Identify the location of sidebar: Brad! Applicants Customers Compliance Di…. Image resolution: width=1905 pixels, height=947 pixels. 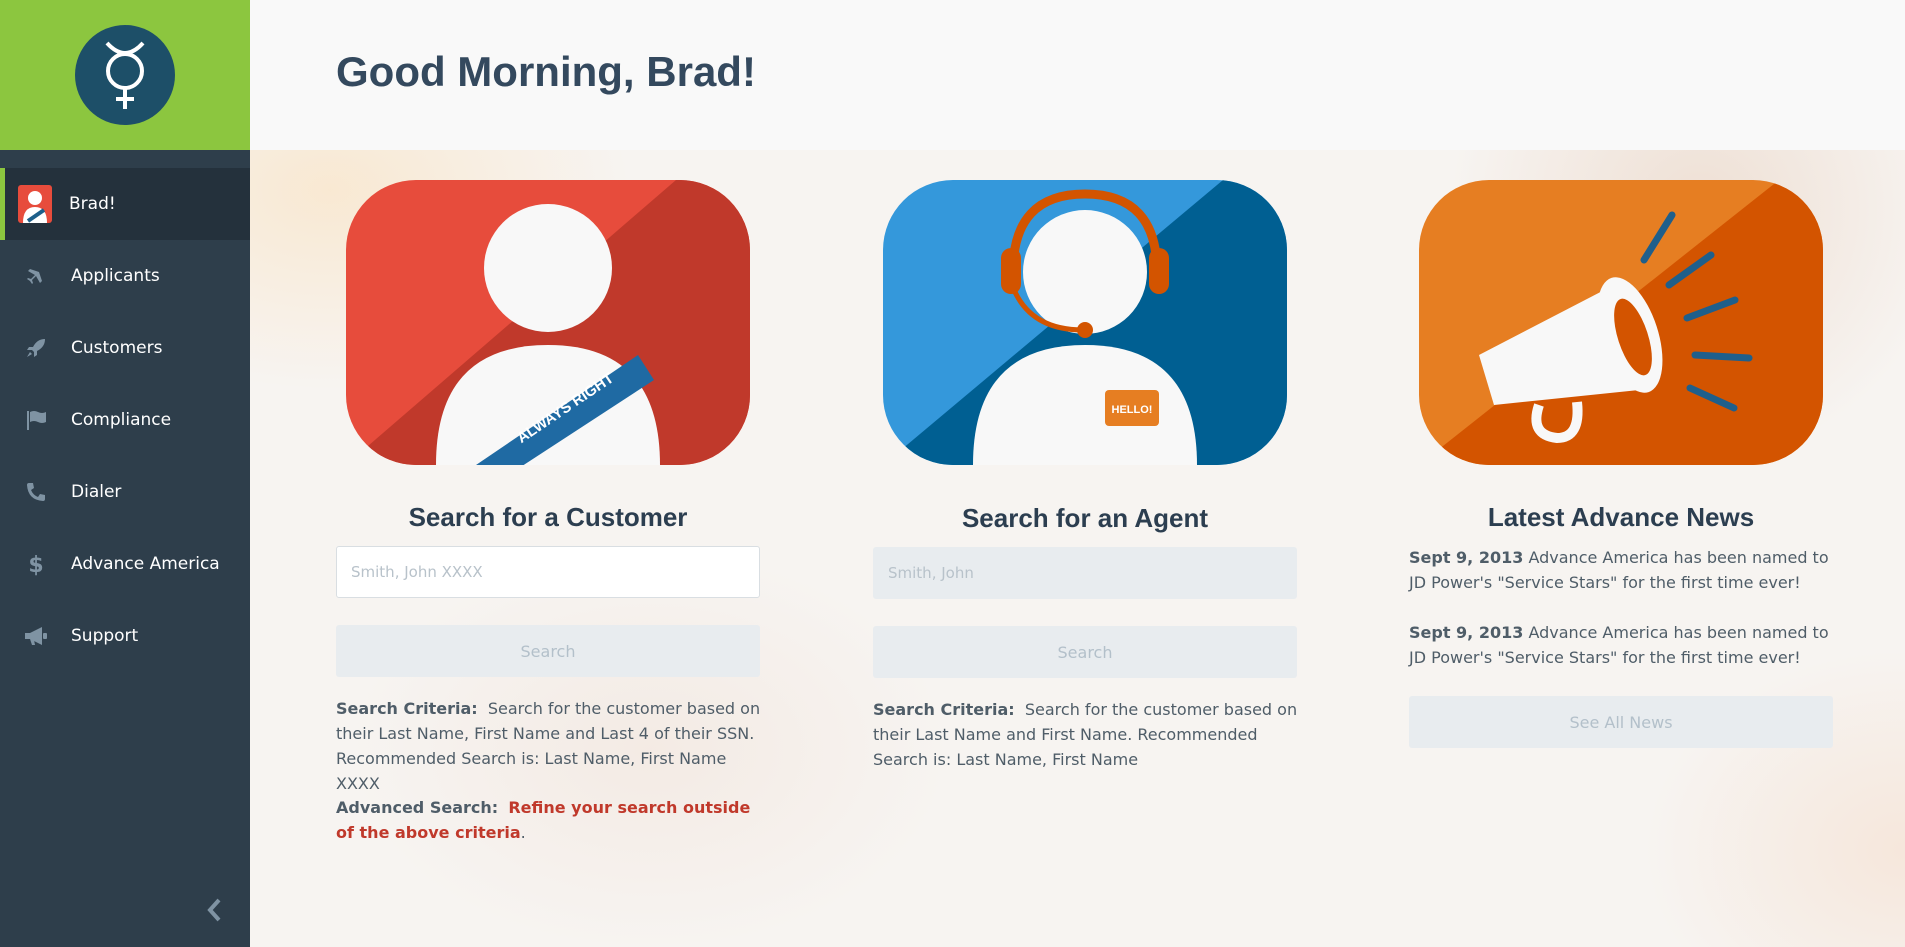
(125, 473).